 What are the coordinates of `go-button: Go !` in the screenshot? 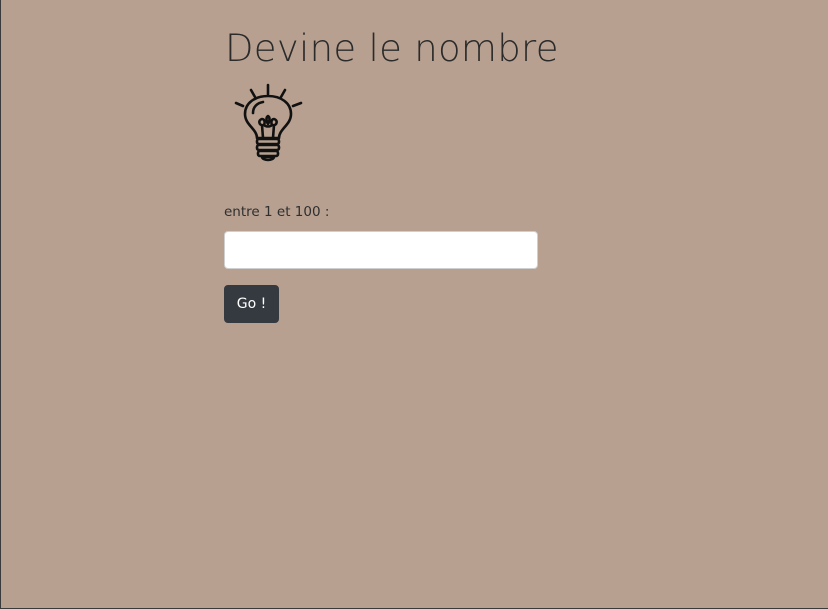 It's located at (251, 304).